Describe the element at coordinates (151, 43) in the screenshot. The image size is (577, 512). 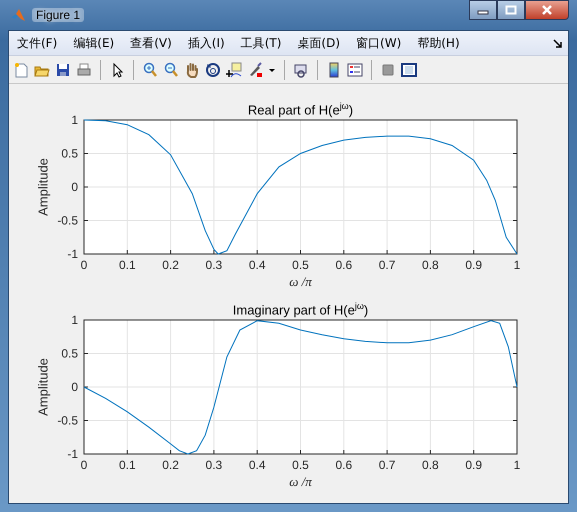
I see `menu-item: 查看(V)` at that location.